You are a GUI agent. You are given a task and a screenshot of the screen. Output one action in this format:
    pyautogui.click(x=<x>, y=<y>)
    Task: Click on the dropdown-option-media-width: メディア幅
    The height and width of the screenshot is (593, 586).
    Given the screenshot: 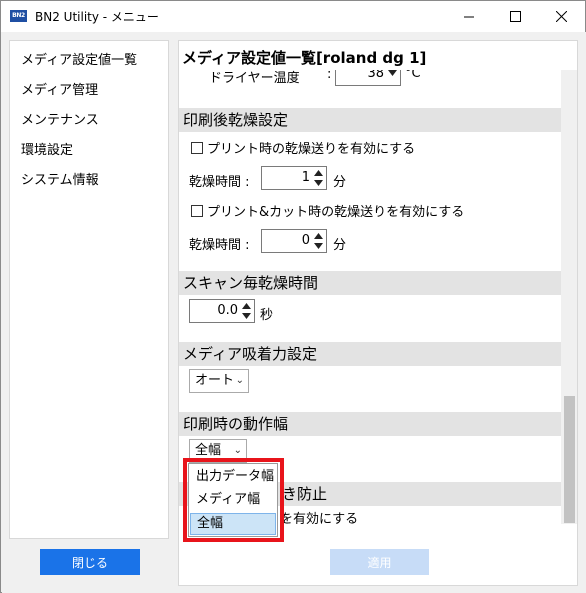 What is the action you would take?
    pyautogui.click(x=233, y=500)
    